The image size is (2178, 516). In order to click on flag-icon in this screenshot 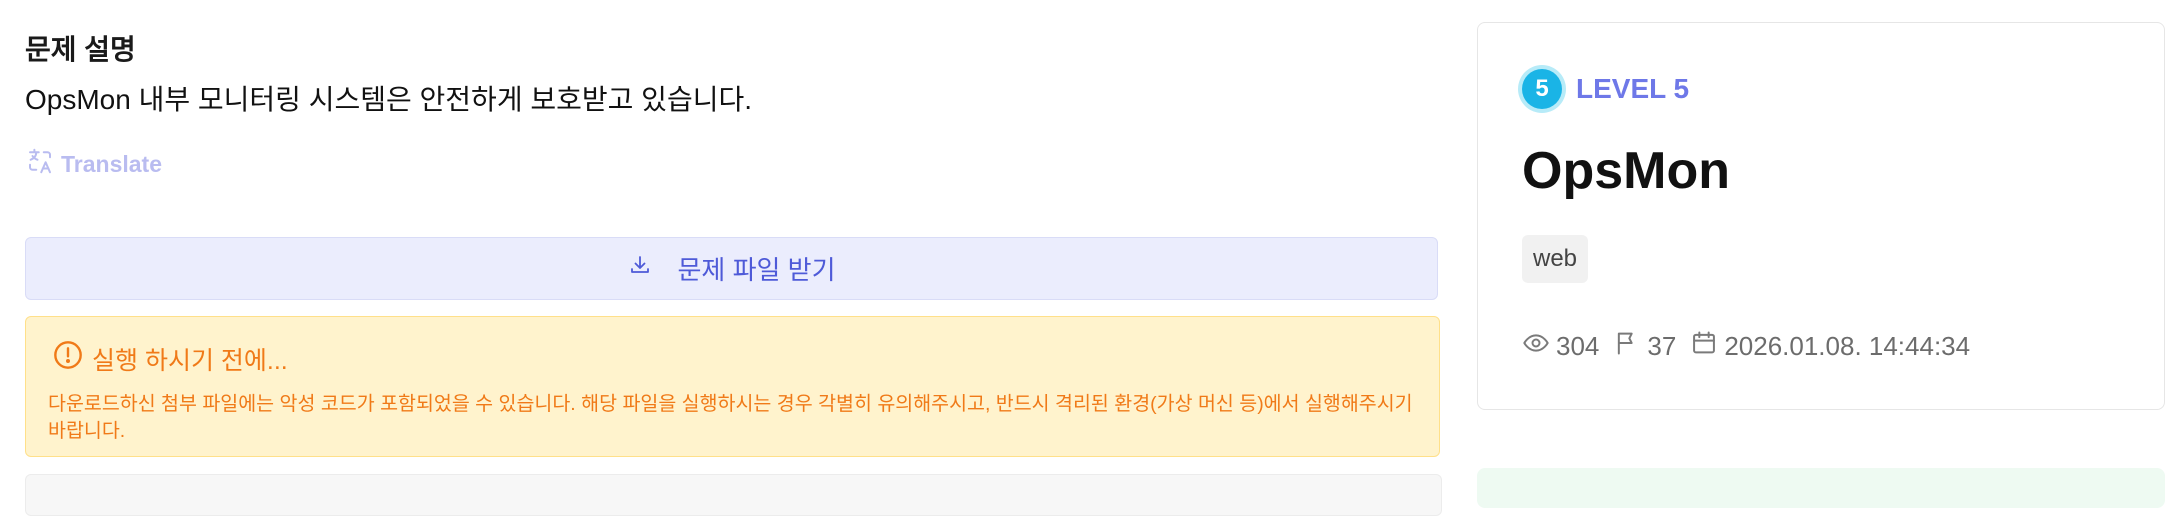, I will do `click(1627, 346)`.